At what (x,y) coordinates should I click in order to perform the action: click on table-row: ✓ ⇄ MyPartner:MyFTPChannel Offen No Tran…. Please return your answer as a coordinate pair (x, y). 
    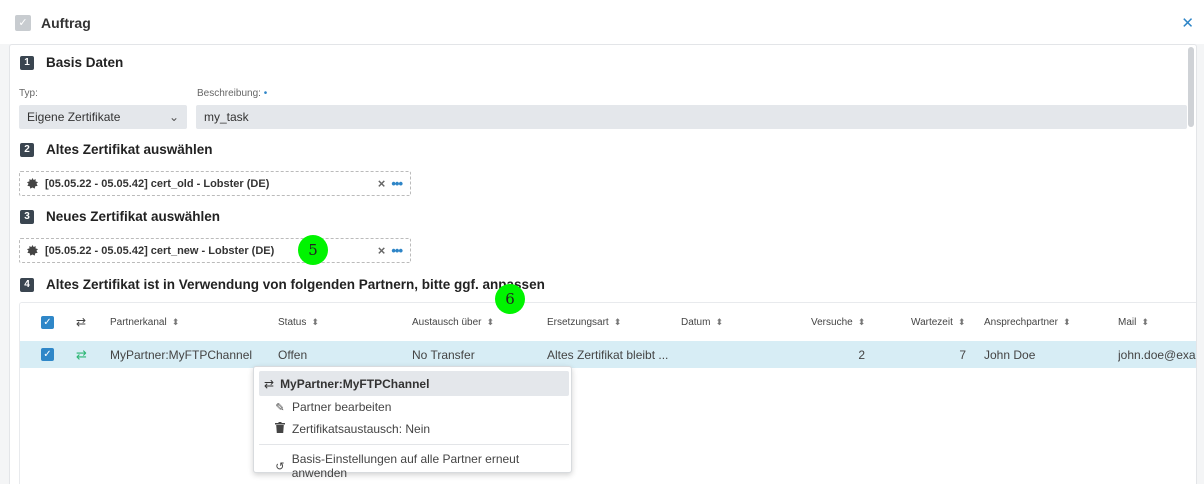
    Looking at the image, I should click on (608, 354).